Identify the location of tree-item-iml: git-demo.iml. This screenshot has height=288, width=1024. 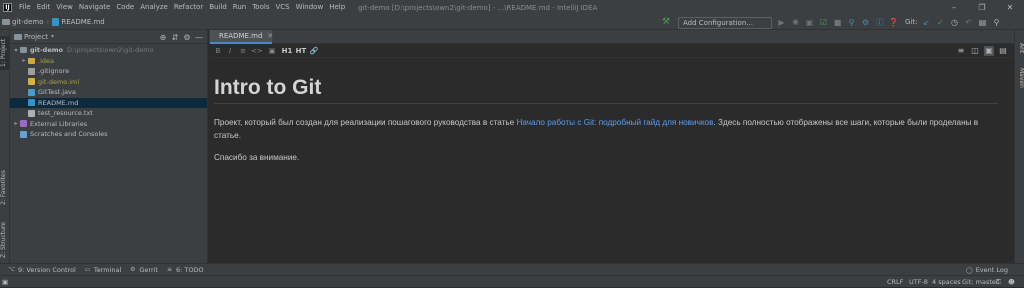
(108, 82).